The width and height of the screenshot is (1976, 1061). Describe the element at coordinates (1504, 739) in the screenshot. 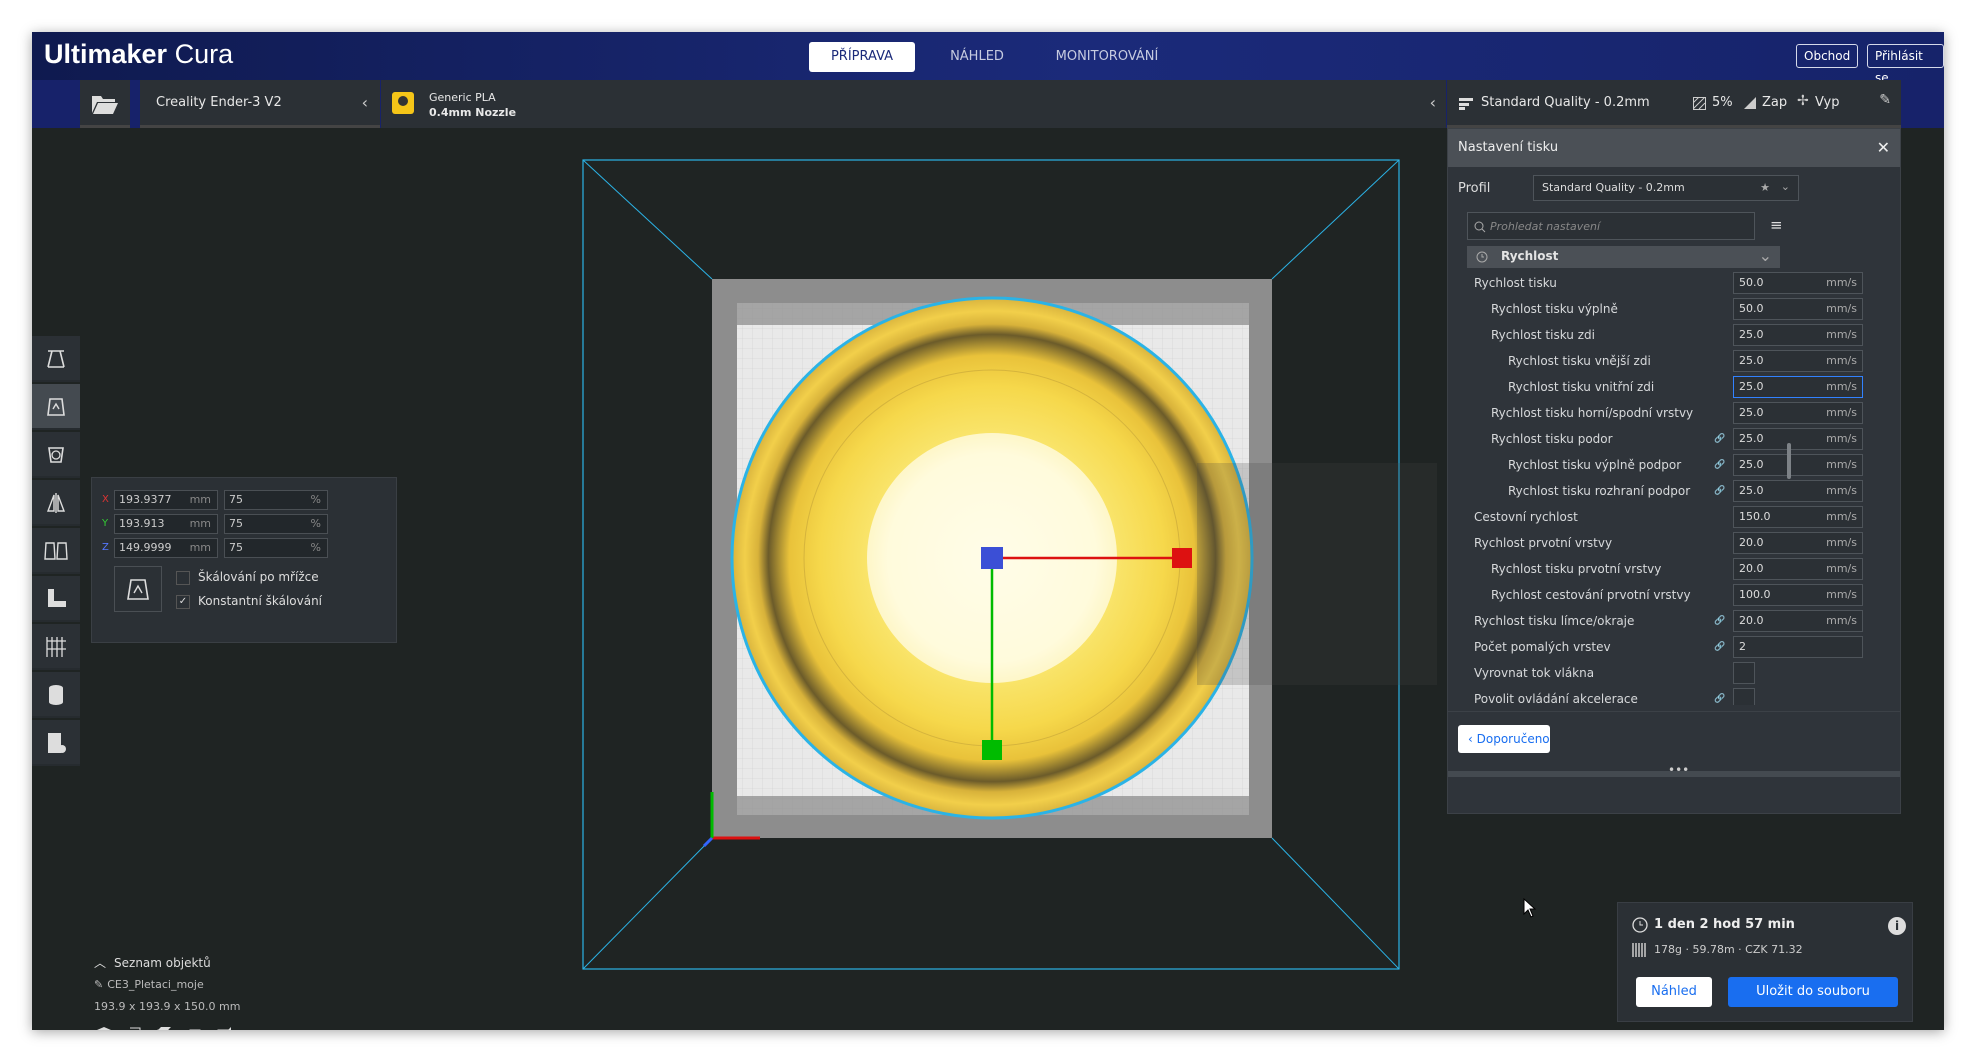

I see `recommended-button: ‹ Doporučeno` at that location.